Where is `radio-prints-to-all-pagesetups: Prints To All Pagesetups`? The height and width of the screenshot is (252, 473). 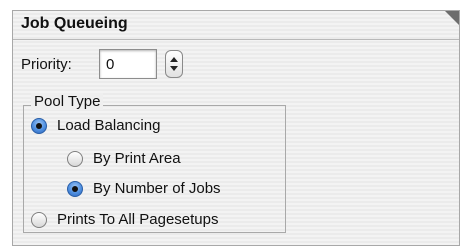
radio-prints-to-all-pagesetups: Prints To All Pagesetups is located at coordinates (124, 219).